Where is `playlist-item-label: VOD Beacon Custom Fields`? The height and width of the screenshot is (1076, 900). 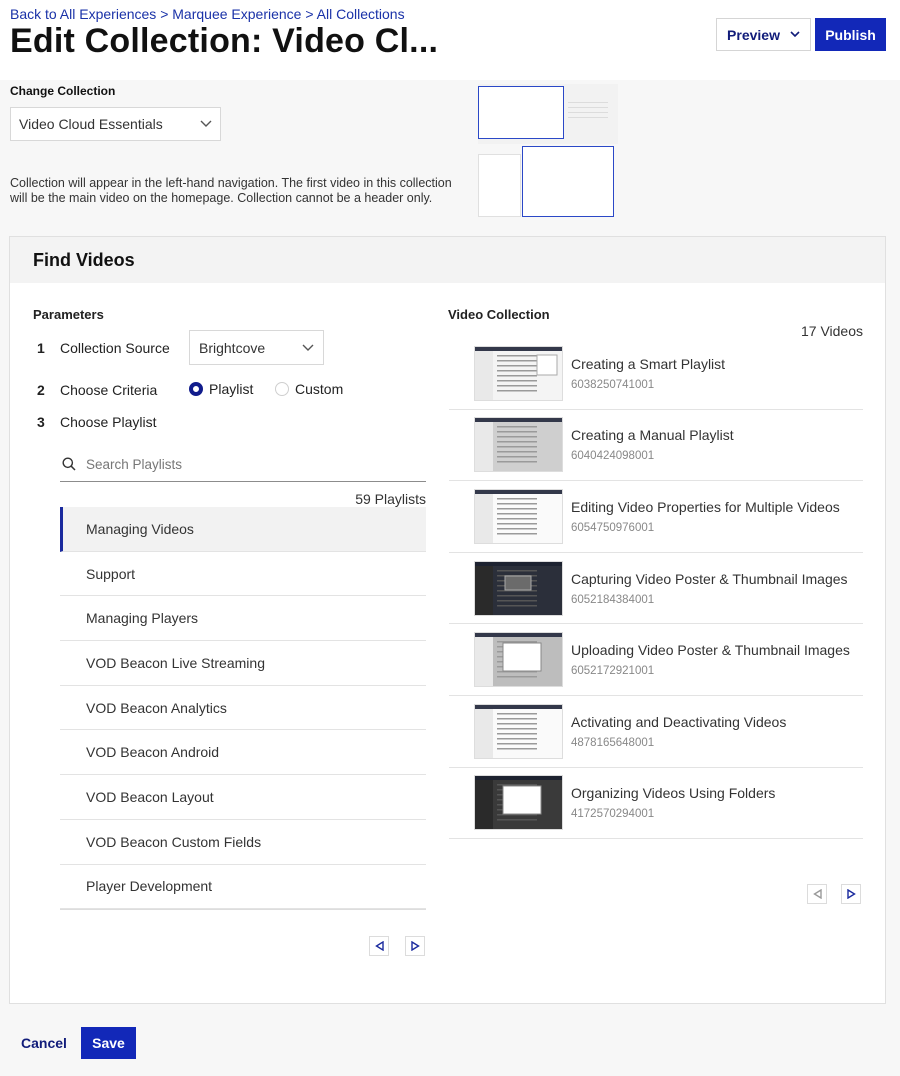
playlist-item-label: VOD Beacon Custom Fields is located at coordinates (174, 841).